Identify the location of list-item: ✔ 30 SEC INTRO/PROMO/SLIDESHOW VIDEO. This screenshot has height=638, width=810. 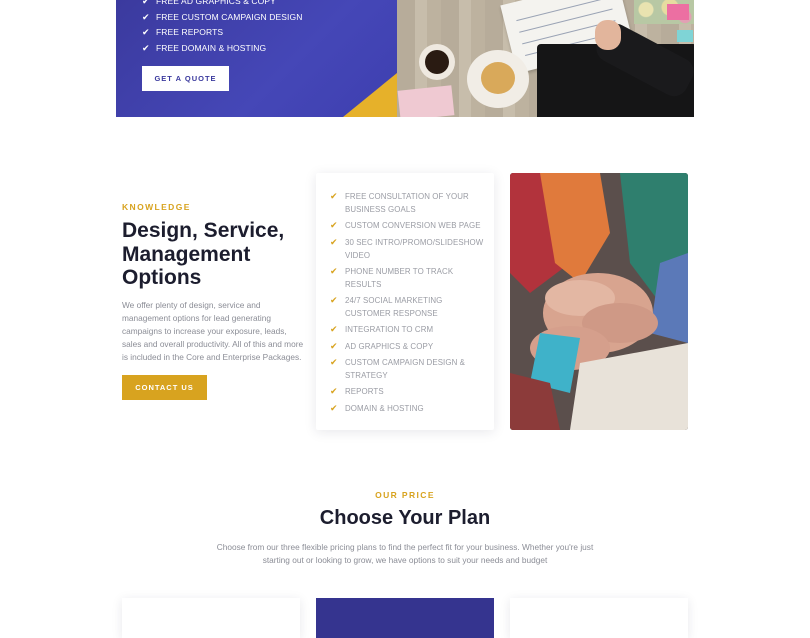
(410, 249).